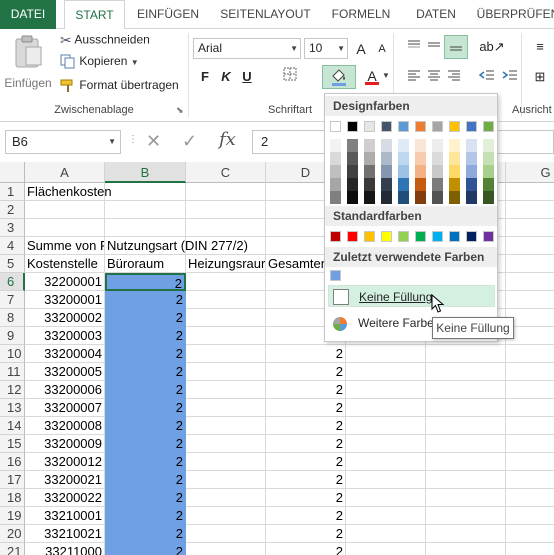 The width and height of the screenshot is (554, 555). I want to click on column-header-a: A, so click(65, 172).